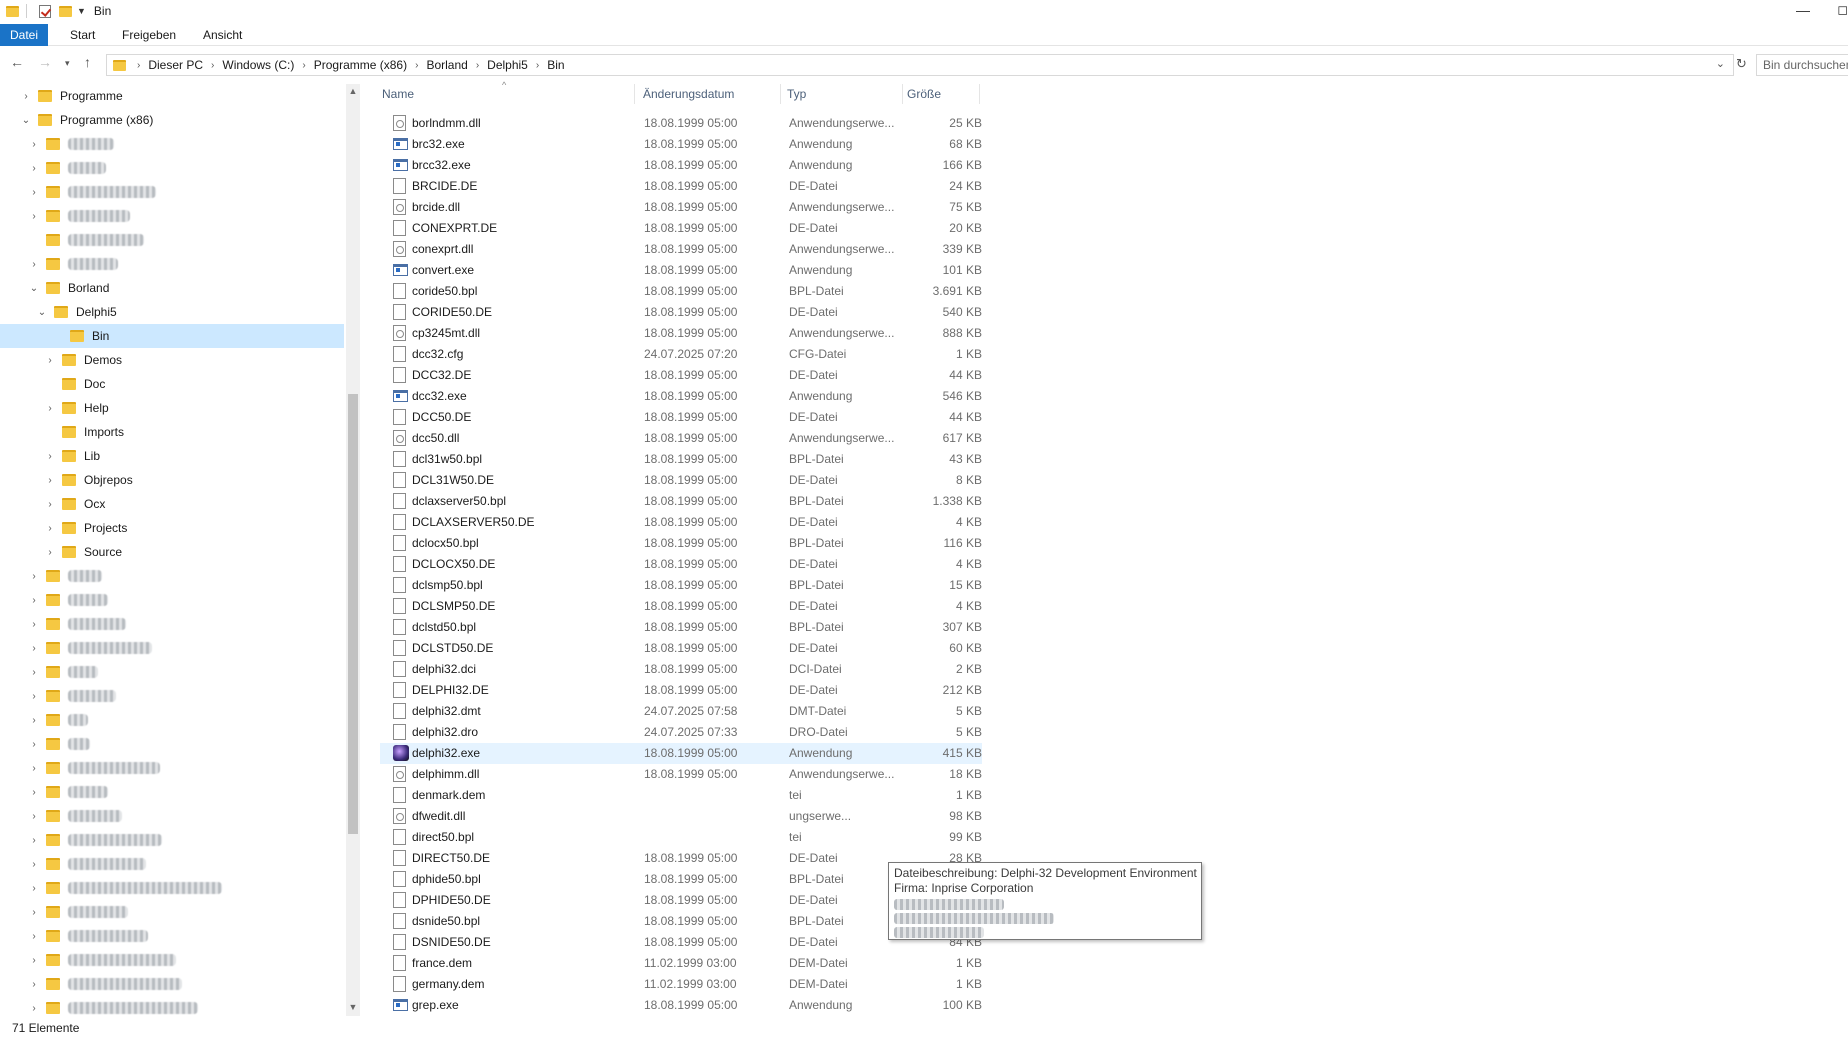 This screenshot has height=1040, width=1848. Describe the element at coordinates (65, 11) in the screenshot. I see `new-folder-icon` at that location.